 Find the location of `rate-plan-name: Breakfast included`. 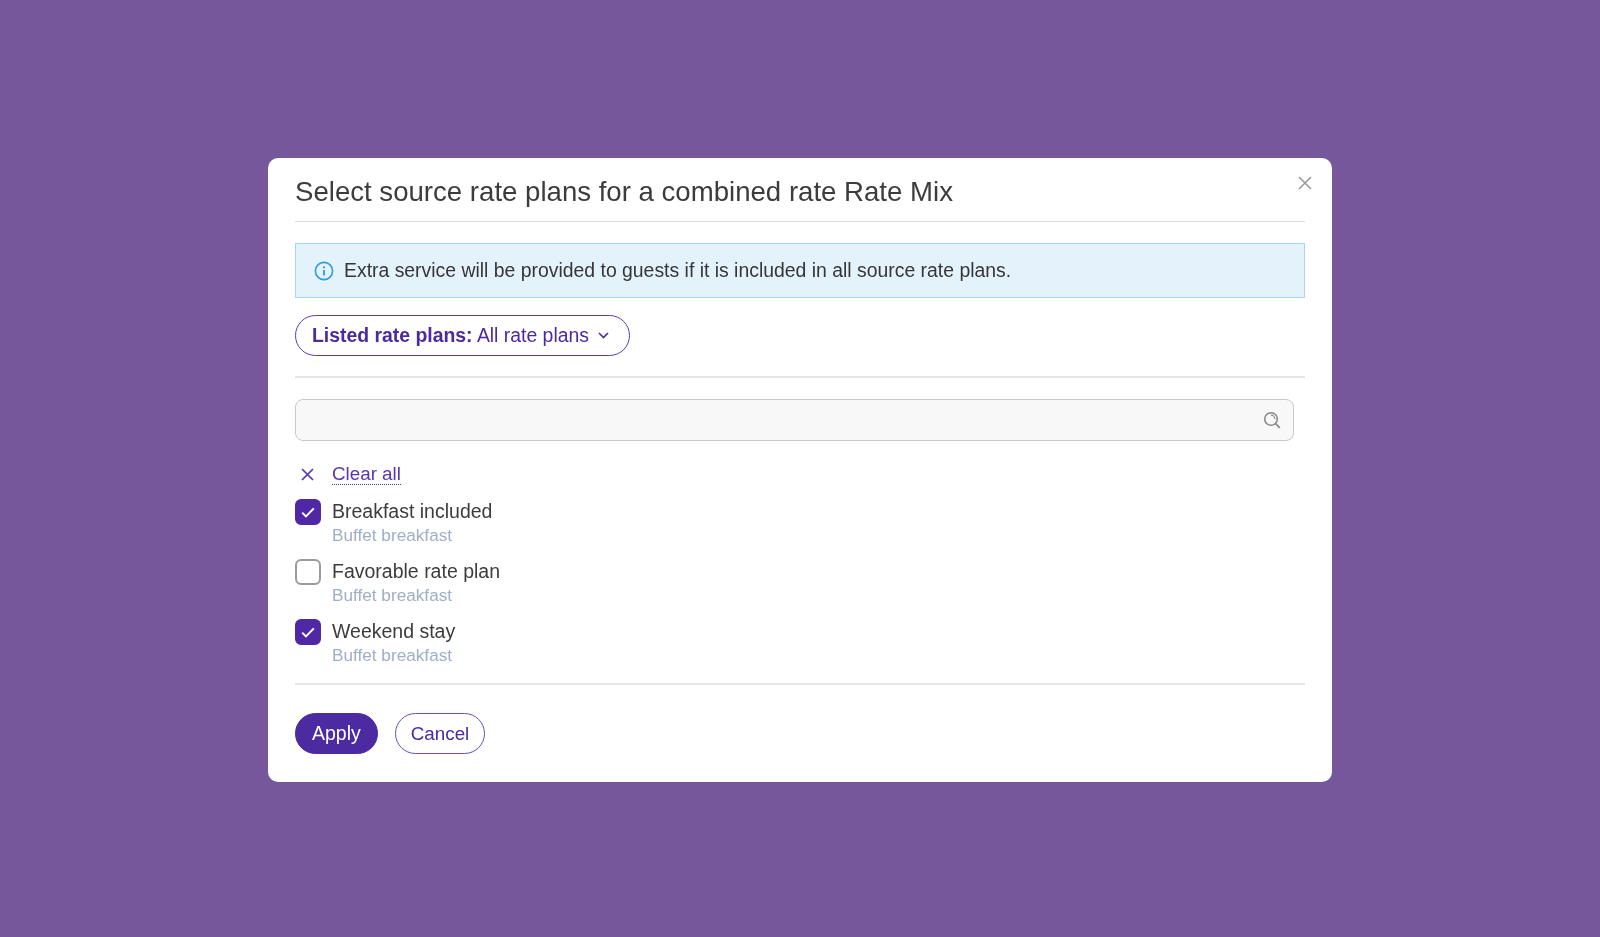

rate-plan-name: Breakfast included is located at coordinates (412, 511).